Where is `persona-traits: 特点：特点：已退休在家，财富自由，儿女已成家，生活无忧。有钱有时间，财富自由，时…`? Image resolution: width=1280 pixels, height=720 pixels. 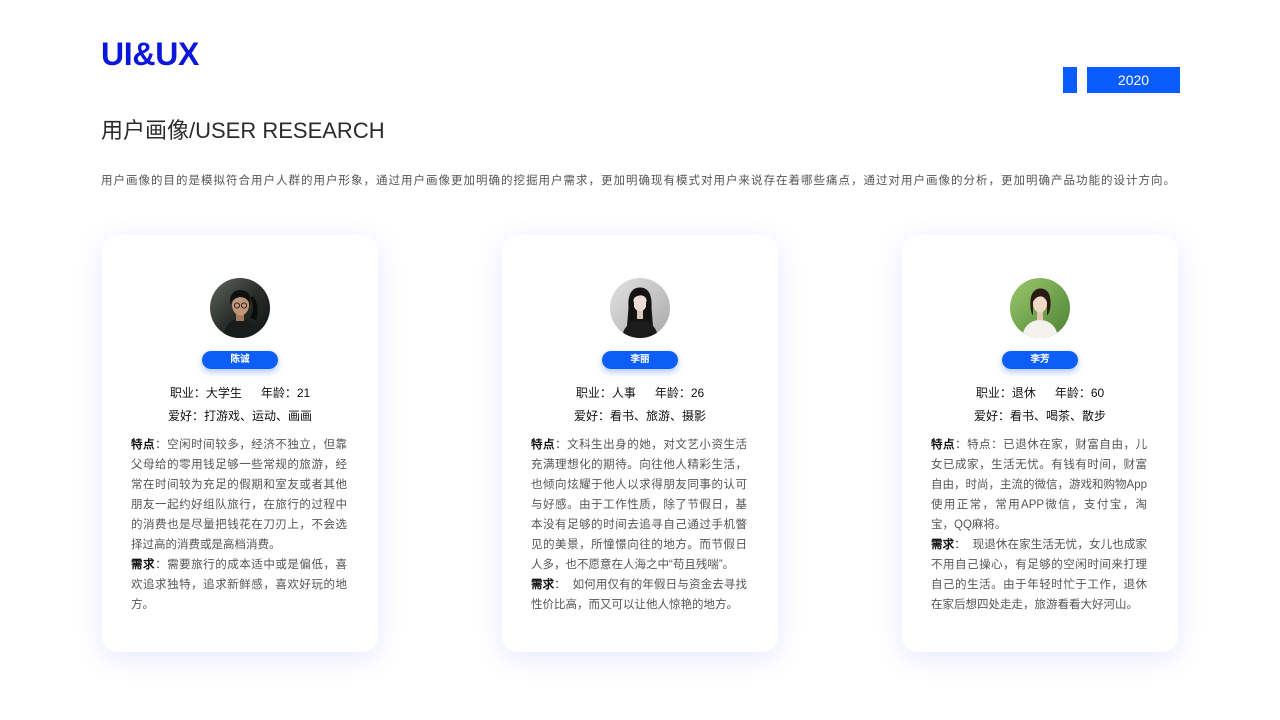 persona-traits: 特点：特点：已退休在家，财富自由，儿女已成家，生活无忧。有钱有时间，财富自由，时… is located at coordinates (1039, 485).